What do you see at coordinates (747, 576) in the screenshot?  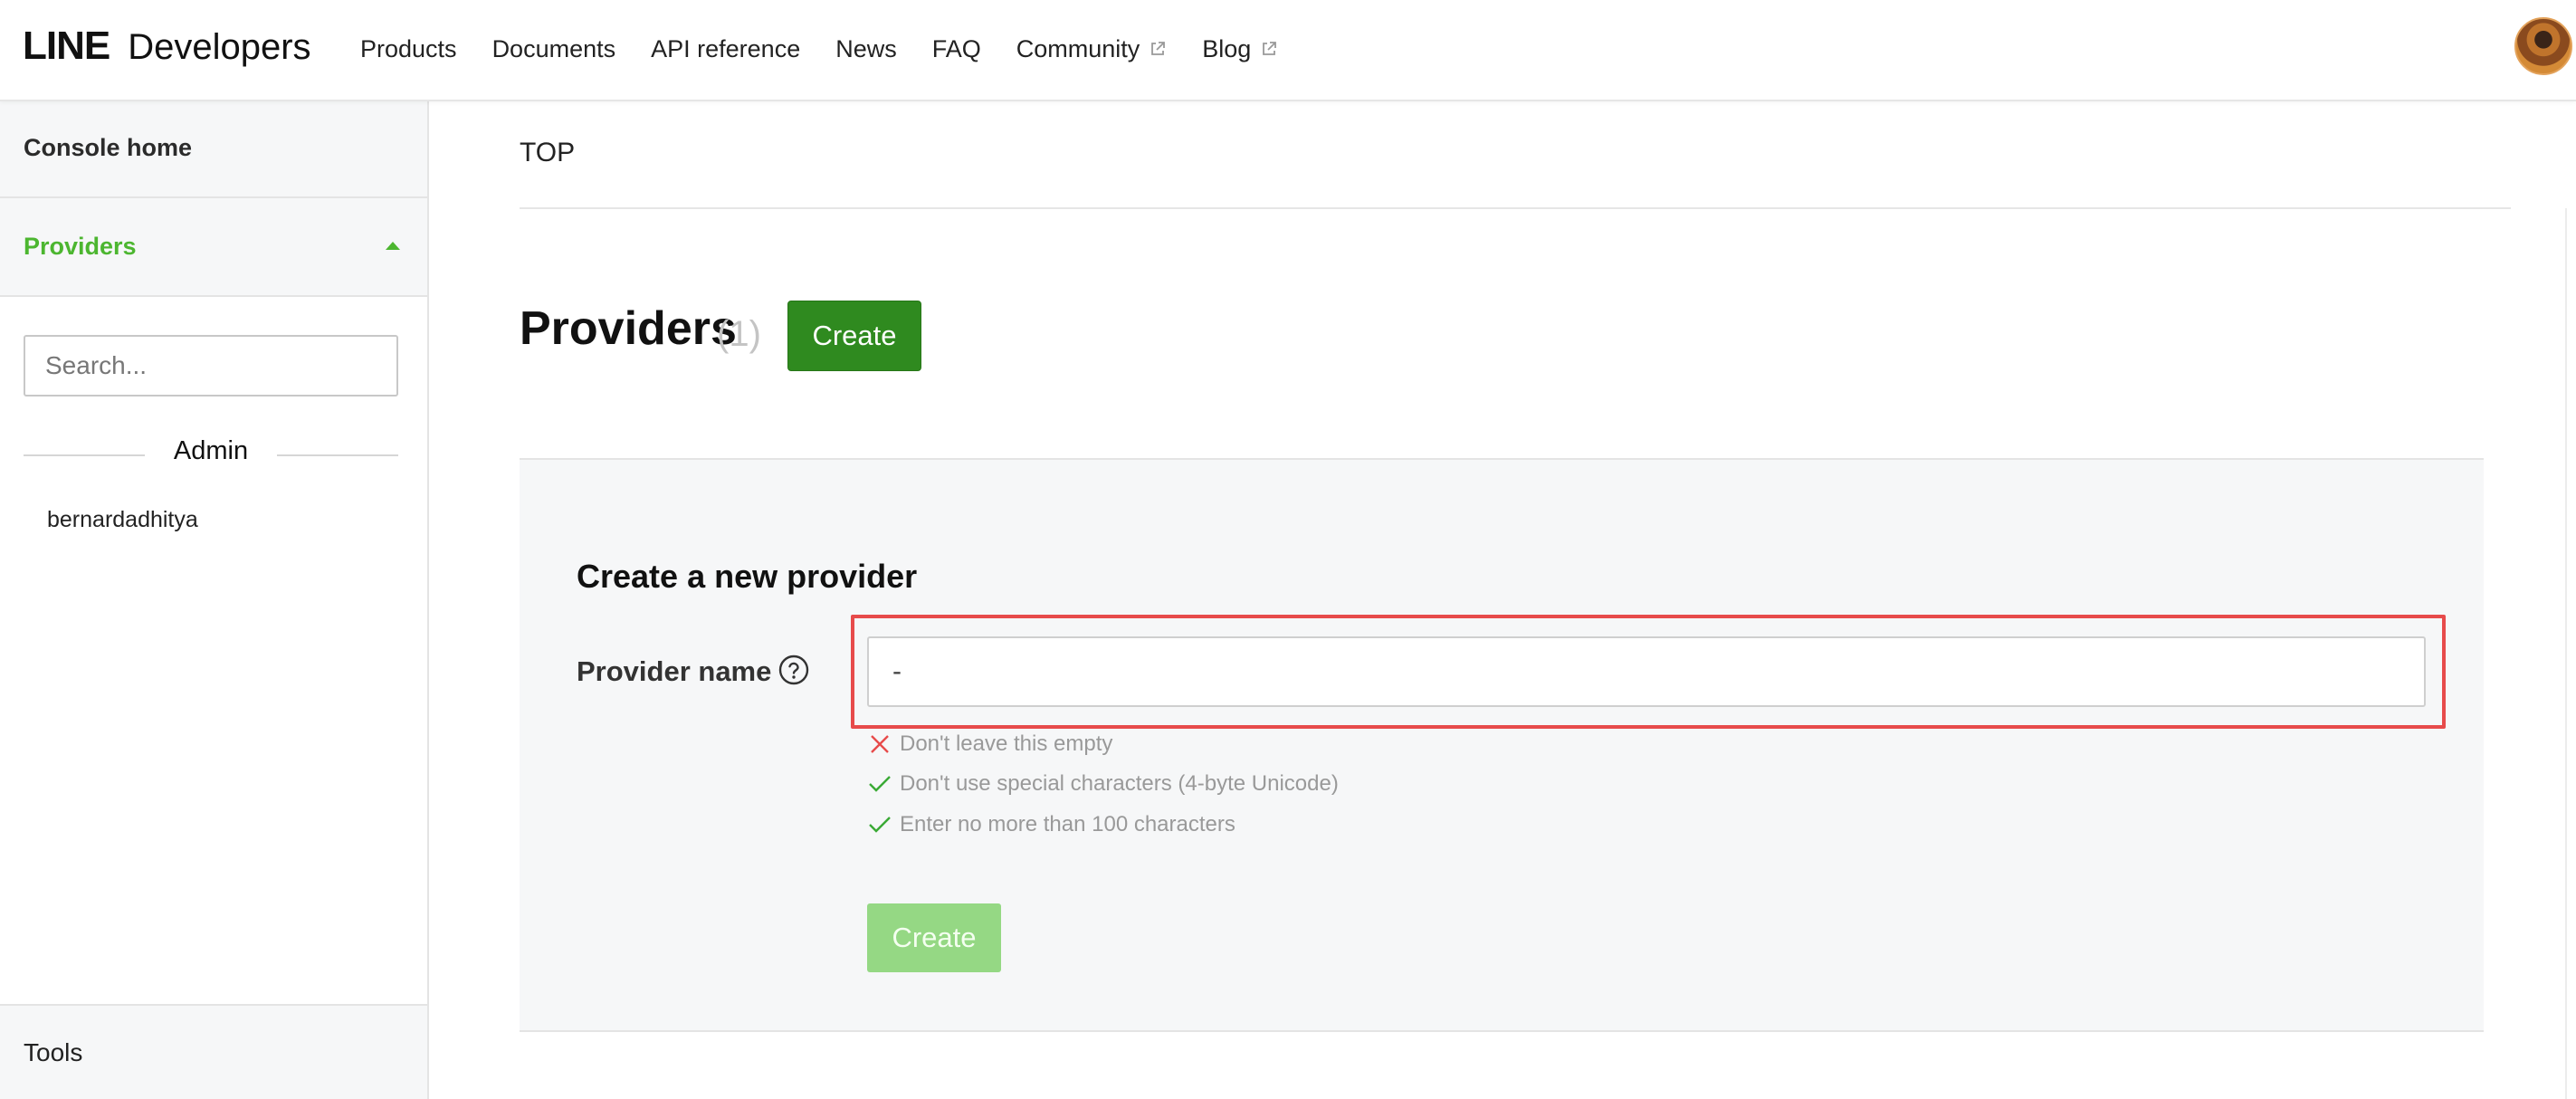 I see `form-title: Create a new provider` at bounding box center [747, 576].